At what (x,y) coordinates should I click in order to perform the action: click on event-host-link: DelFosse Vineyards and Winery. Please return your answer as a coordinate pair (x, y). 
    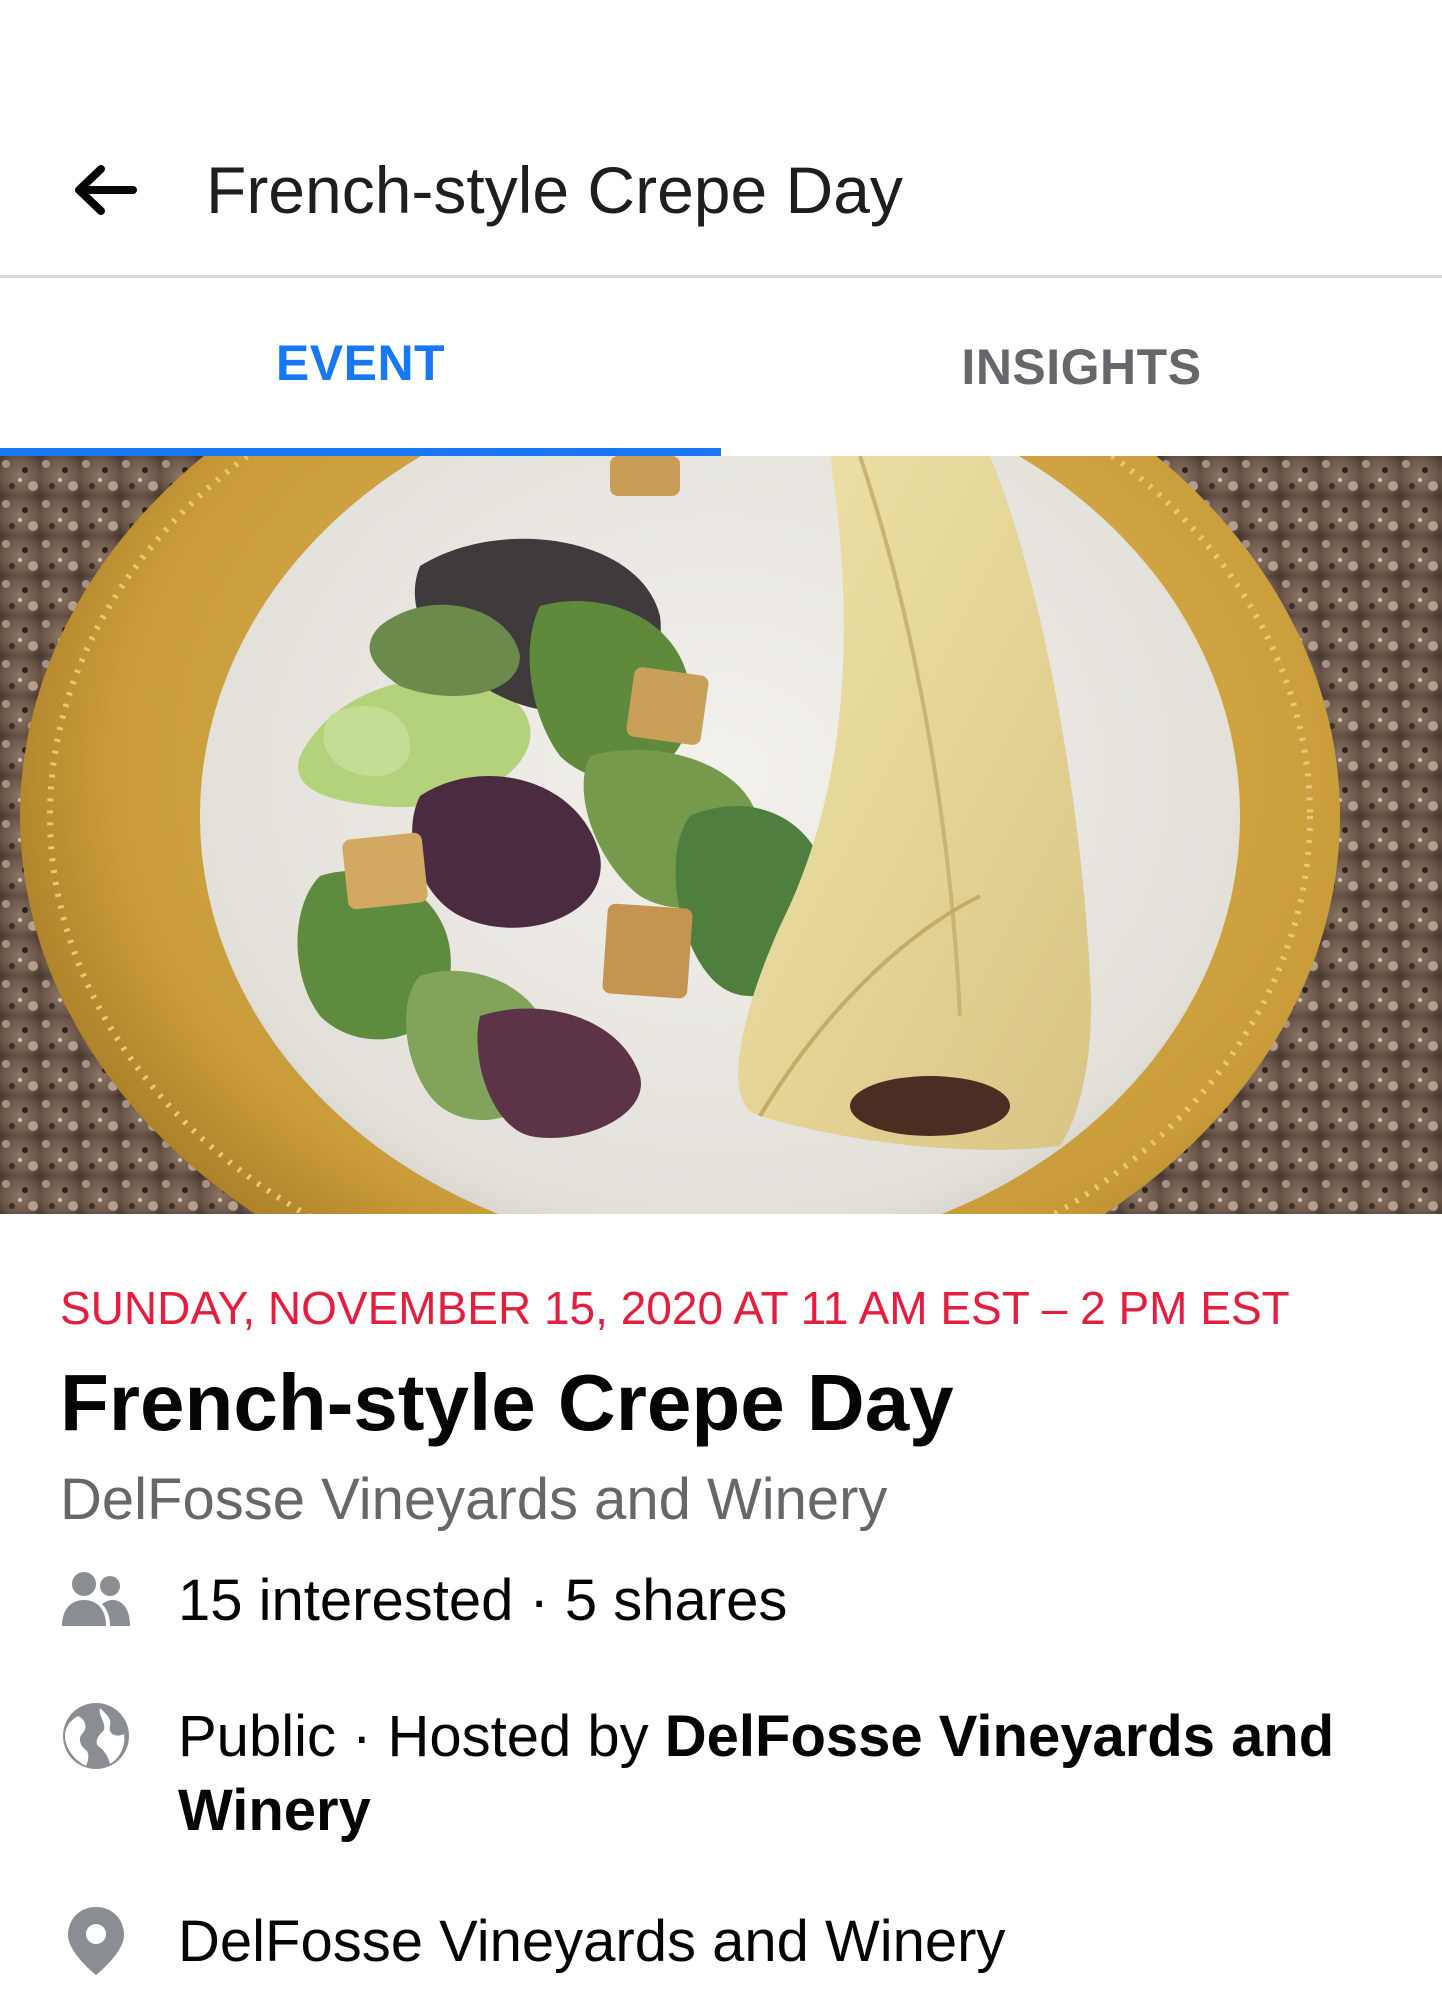
    Looking at the image, I should click on (473, 1500).